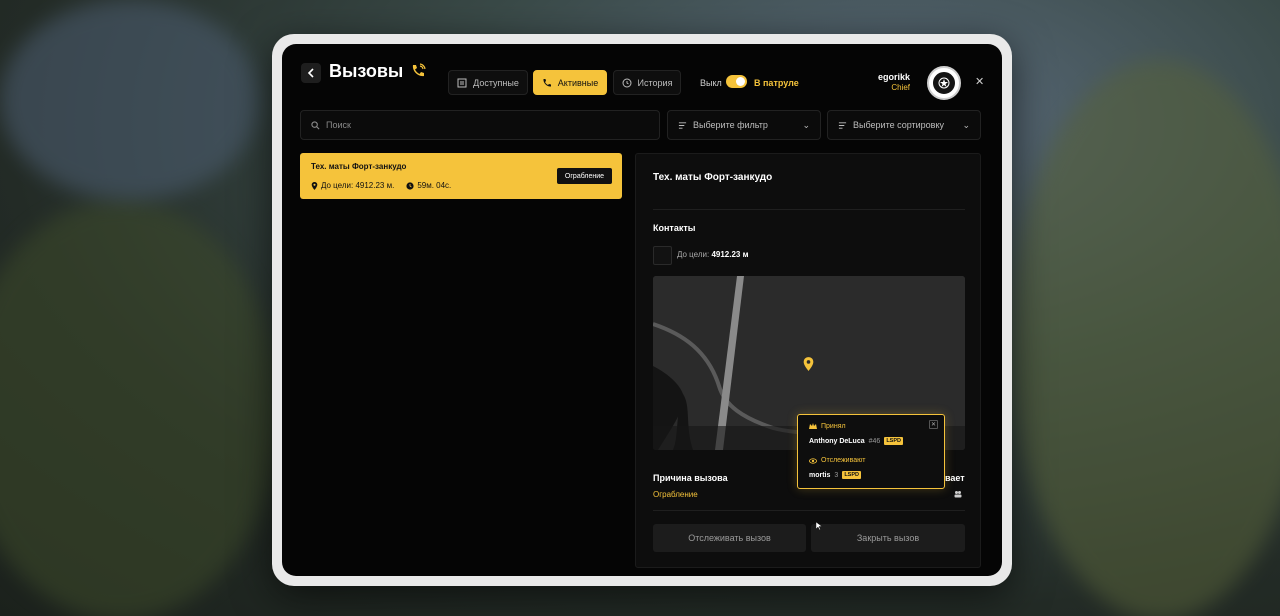 The width and height of the screenshot is (1280, 616). I want to click on sort-icon, so click(842, 125).